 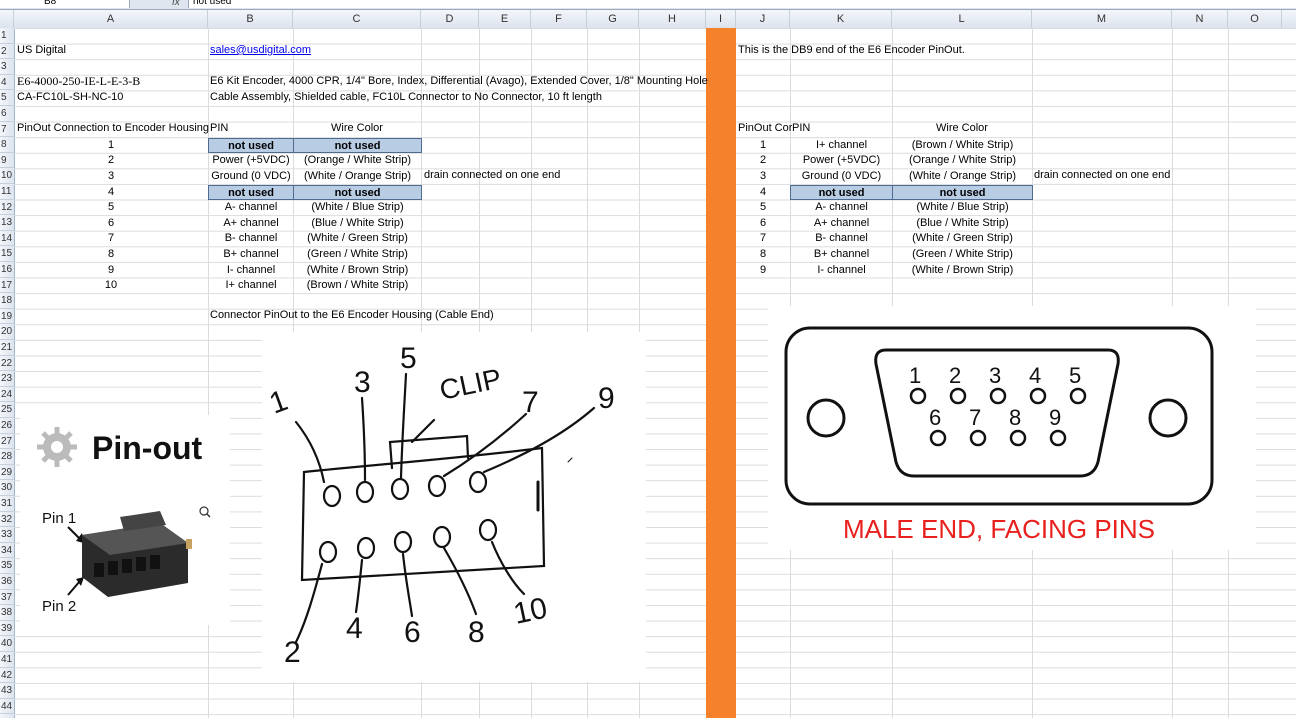 I want to click on row-header-cell: 7, so click(x=7, y=130).